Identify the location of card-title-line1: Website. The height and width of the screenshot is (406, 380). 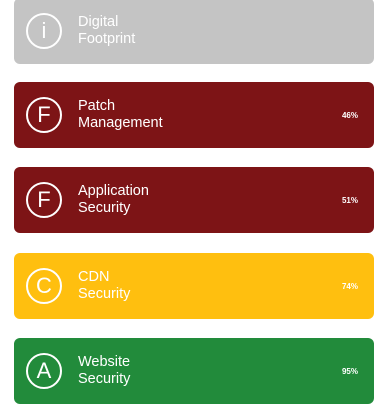
(104, 362).